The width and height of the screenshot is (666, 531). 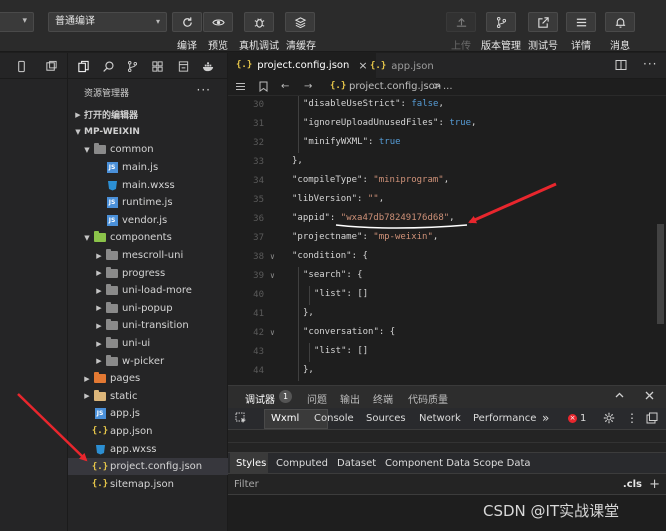 I want to click on clear-cache-label: 清缓存, so click(x=301, y=46).